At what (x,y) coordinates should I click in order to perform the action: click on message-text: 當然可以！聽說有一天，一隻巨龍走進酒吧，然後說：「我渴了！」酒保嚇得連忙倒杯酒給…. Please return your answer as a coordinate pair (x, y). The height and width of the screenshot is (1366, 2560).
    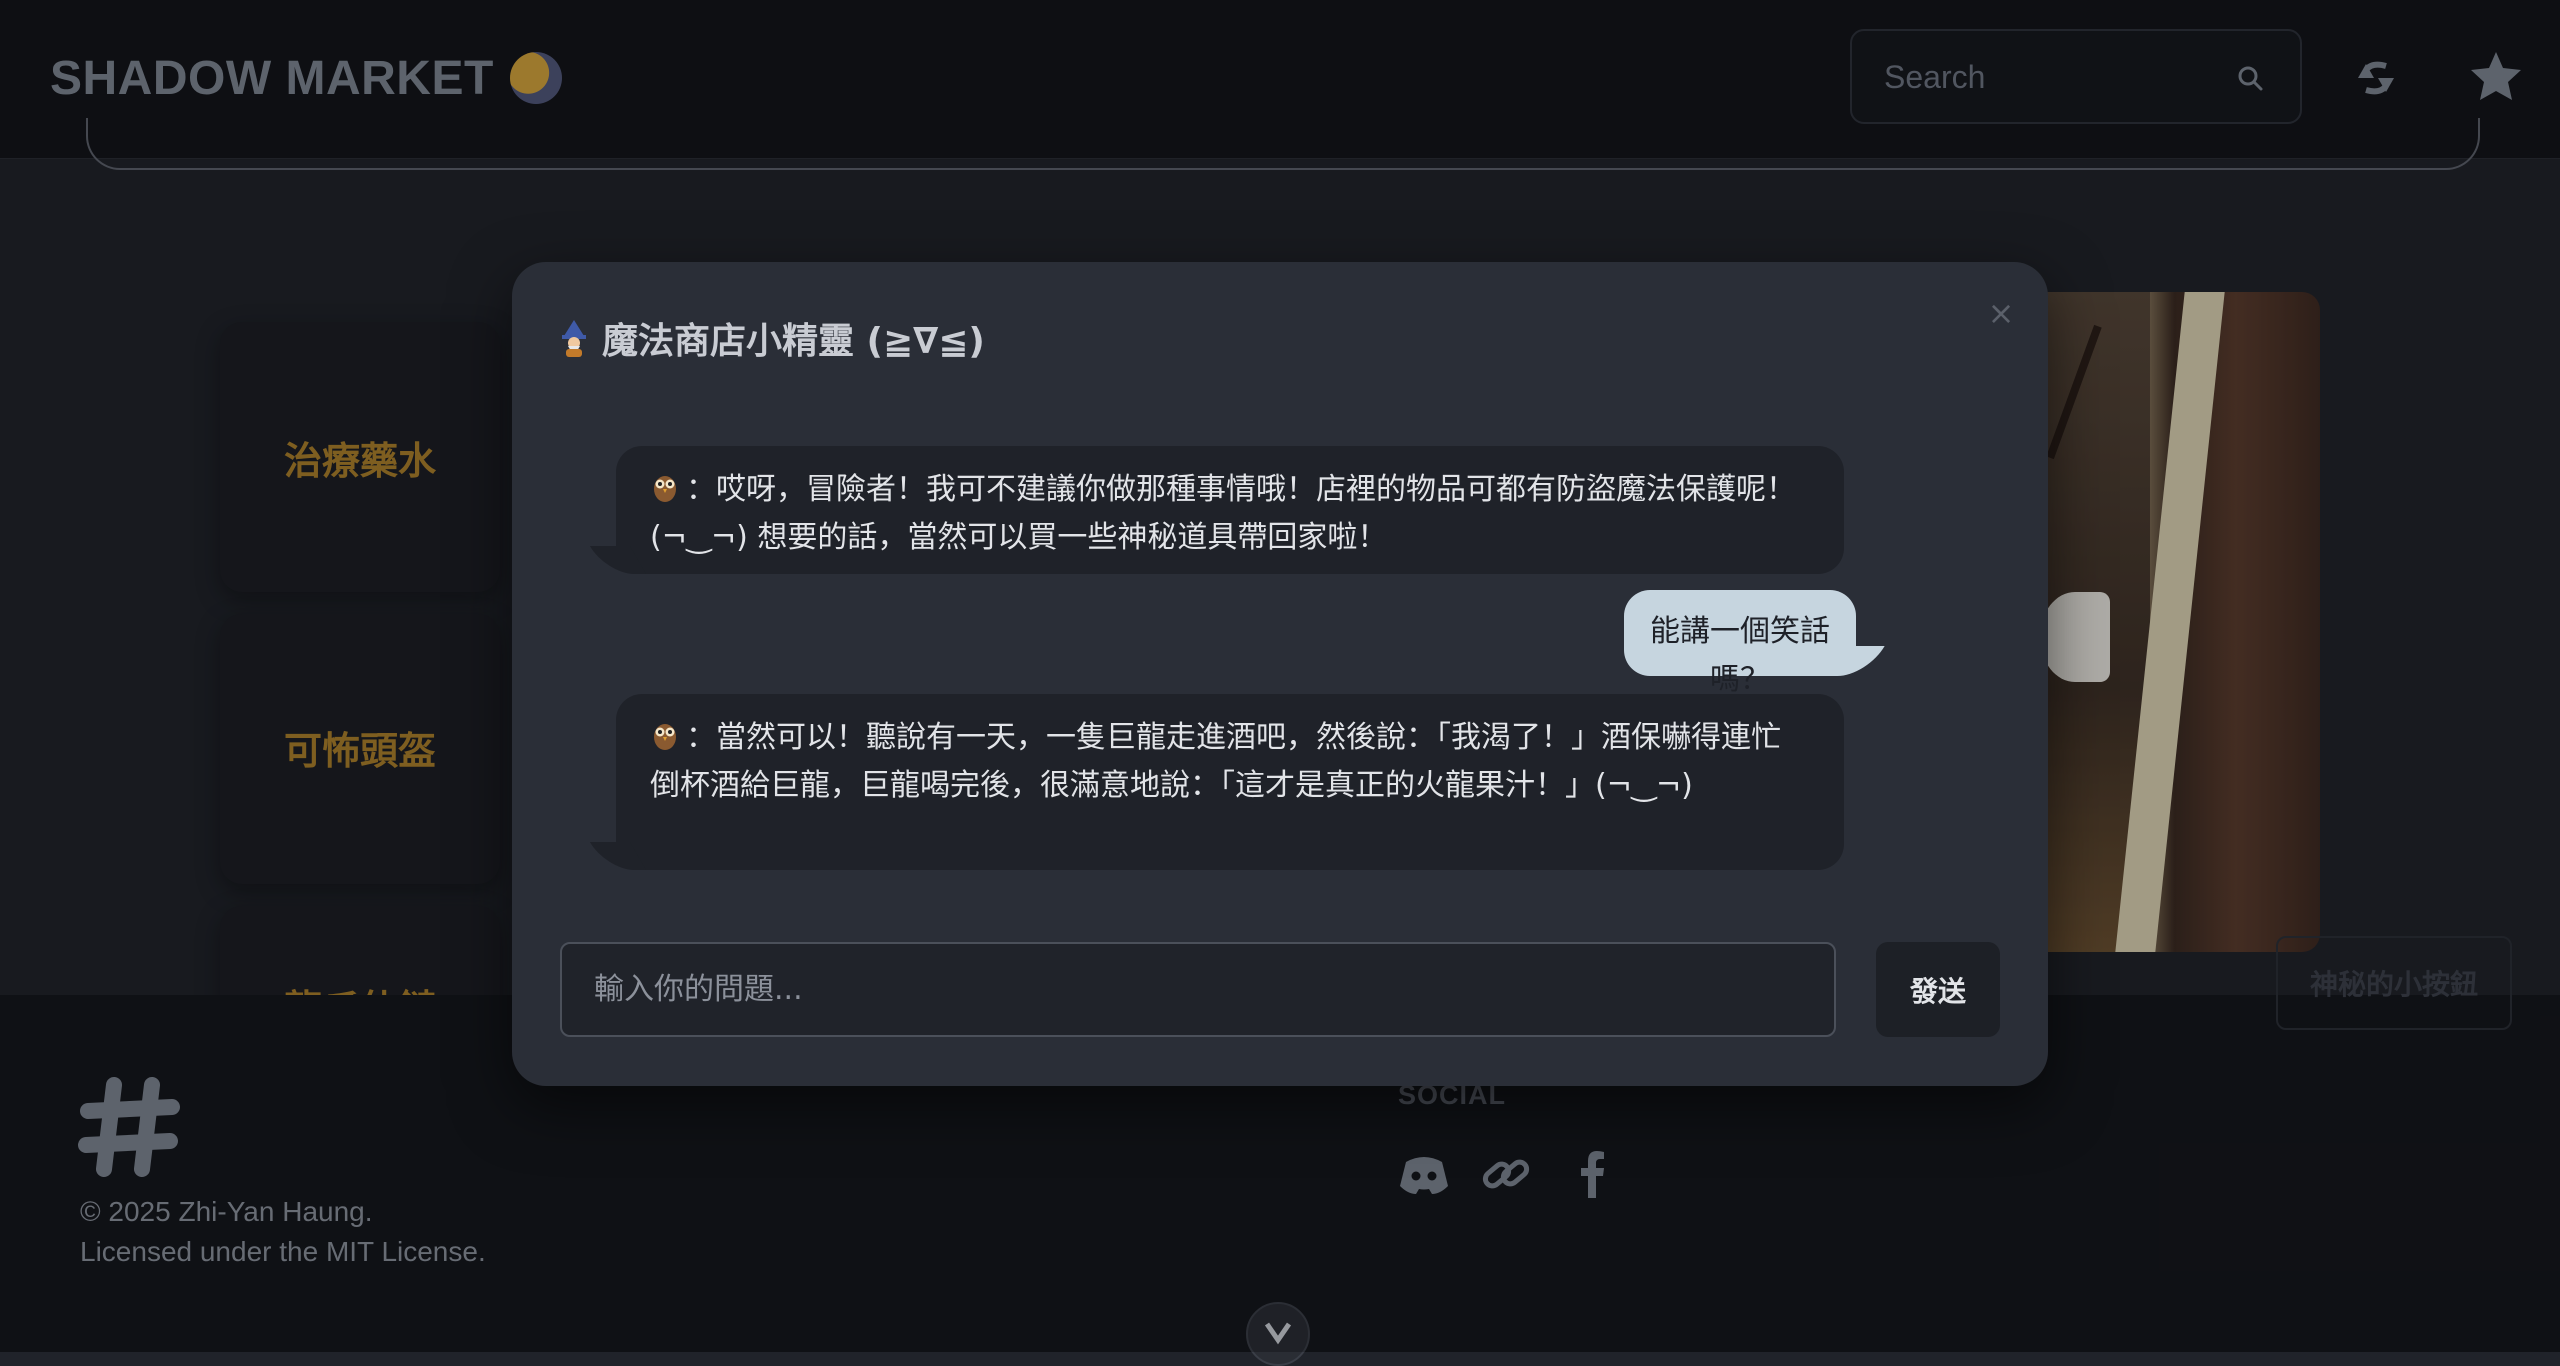
    Looking at the image, I should click on (1215, 761).